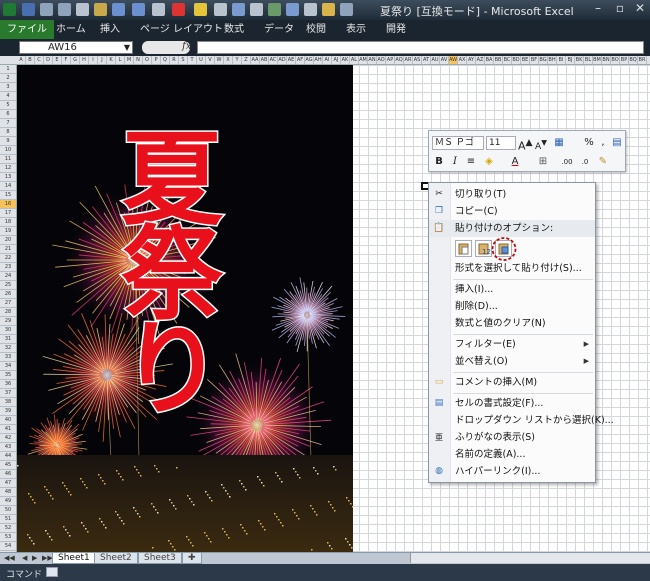 The image size is (650, 581). What do you see at coordinates (8, 510) in the screenshot?
I see `row-header-cell: 50` at bounding box center [8, 510].